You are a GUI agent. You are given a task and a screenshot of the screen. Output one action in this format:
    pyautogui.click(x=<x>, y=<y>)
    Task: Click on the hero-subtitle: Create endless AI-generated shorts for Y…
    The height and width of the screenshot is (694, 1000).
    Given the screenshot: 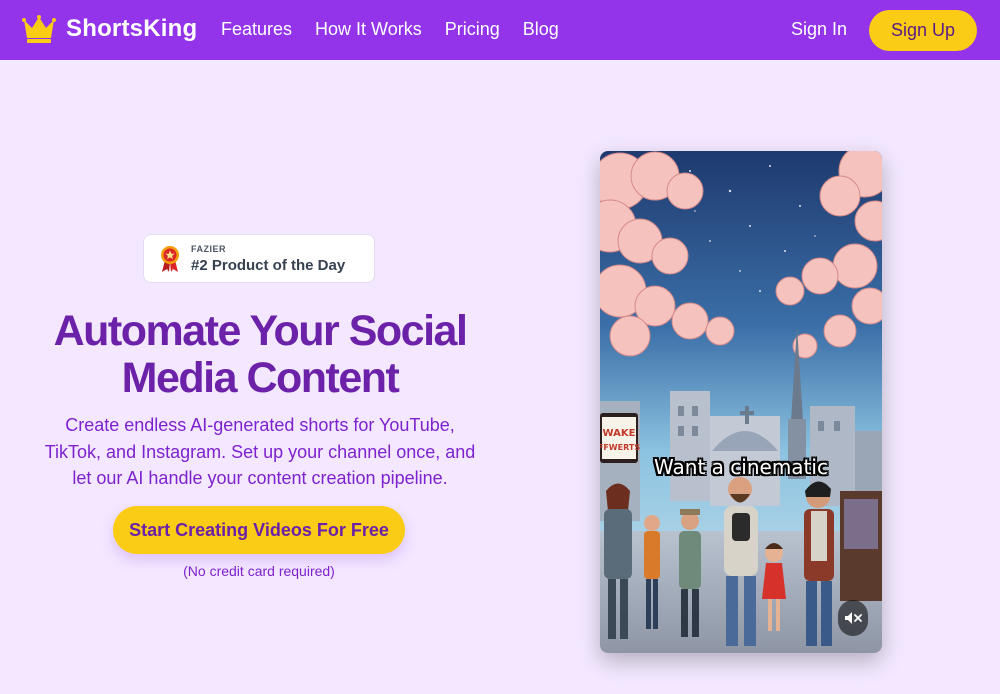 What is the action you would take?
    pyautogui.click(x=260, y=452)
    